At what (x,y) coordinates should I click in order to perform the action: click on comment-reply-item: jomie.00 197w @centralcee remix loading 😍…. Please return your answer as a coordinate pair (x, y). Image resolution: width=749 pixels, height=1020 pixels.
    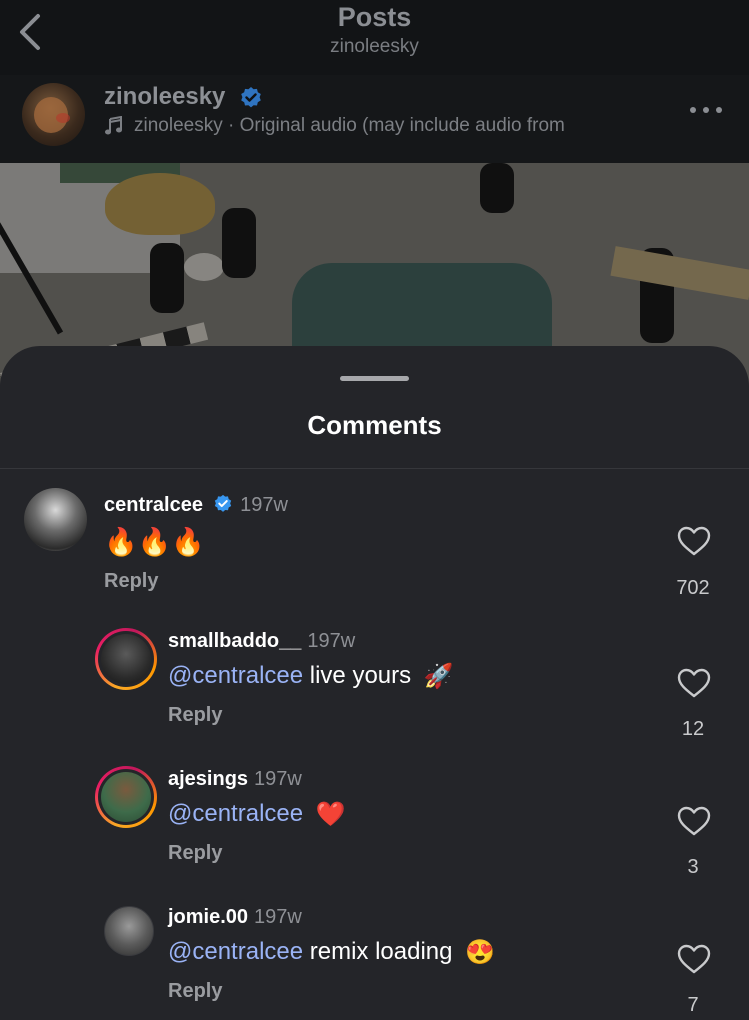
    Looking at the image, I should click on (374, 961).